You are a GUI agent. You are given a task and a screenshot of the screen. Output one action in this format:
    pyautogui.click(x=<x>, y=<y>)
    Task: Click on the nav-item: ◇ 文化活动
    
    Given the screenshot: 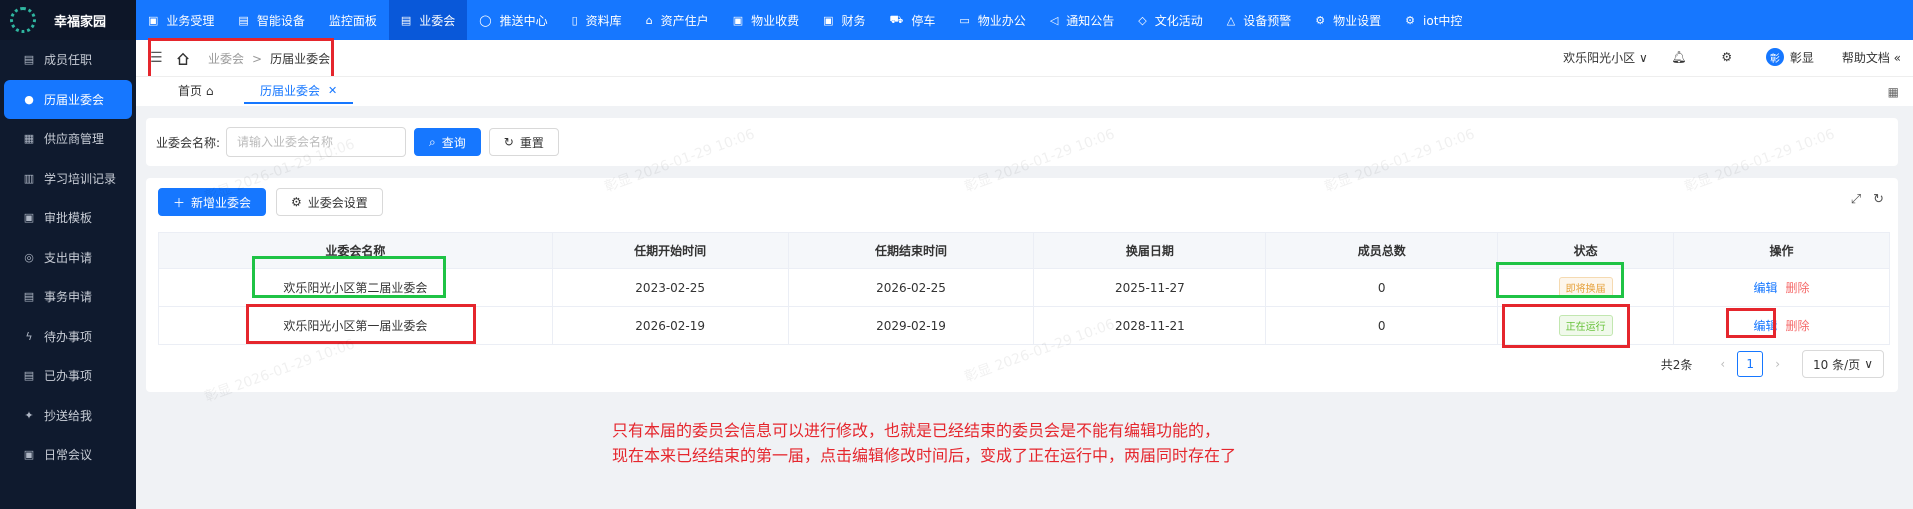 What is the action you would take?
    pyautogui.click(x=1170, y=20)
    